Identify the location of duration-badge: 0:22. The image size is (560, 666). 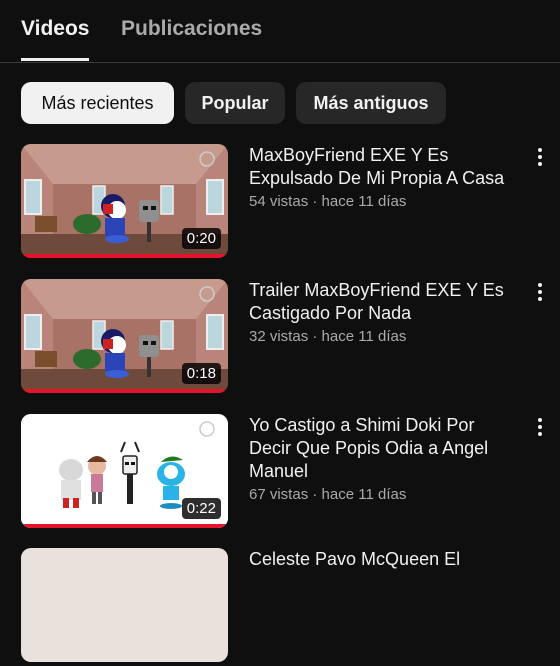
(201, 508).